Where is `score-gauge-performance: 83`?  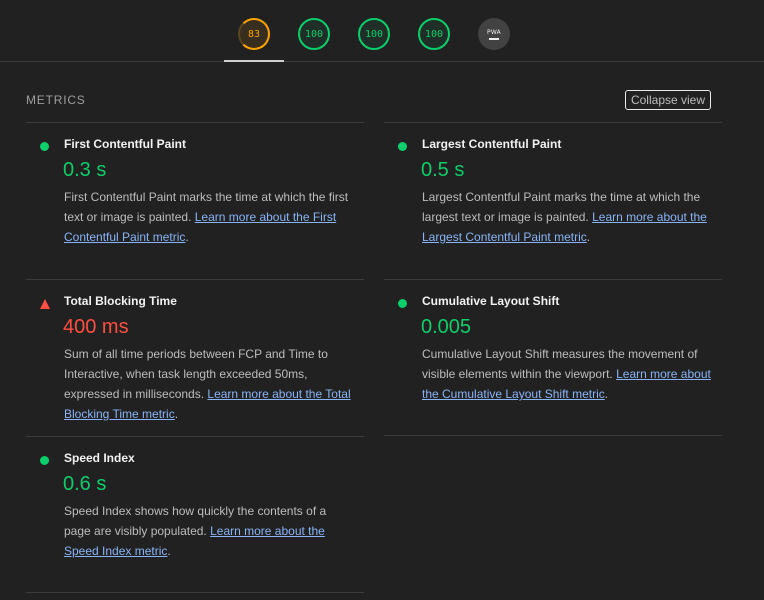 score-gauge-performance: 83 is located at coordinates (254, 34).